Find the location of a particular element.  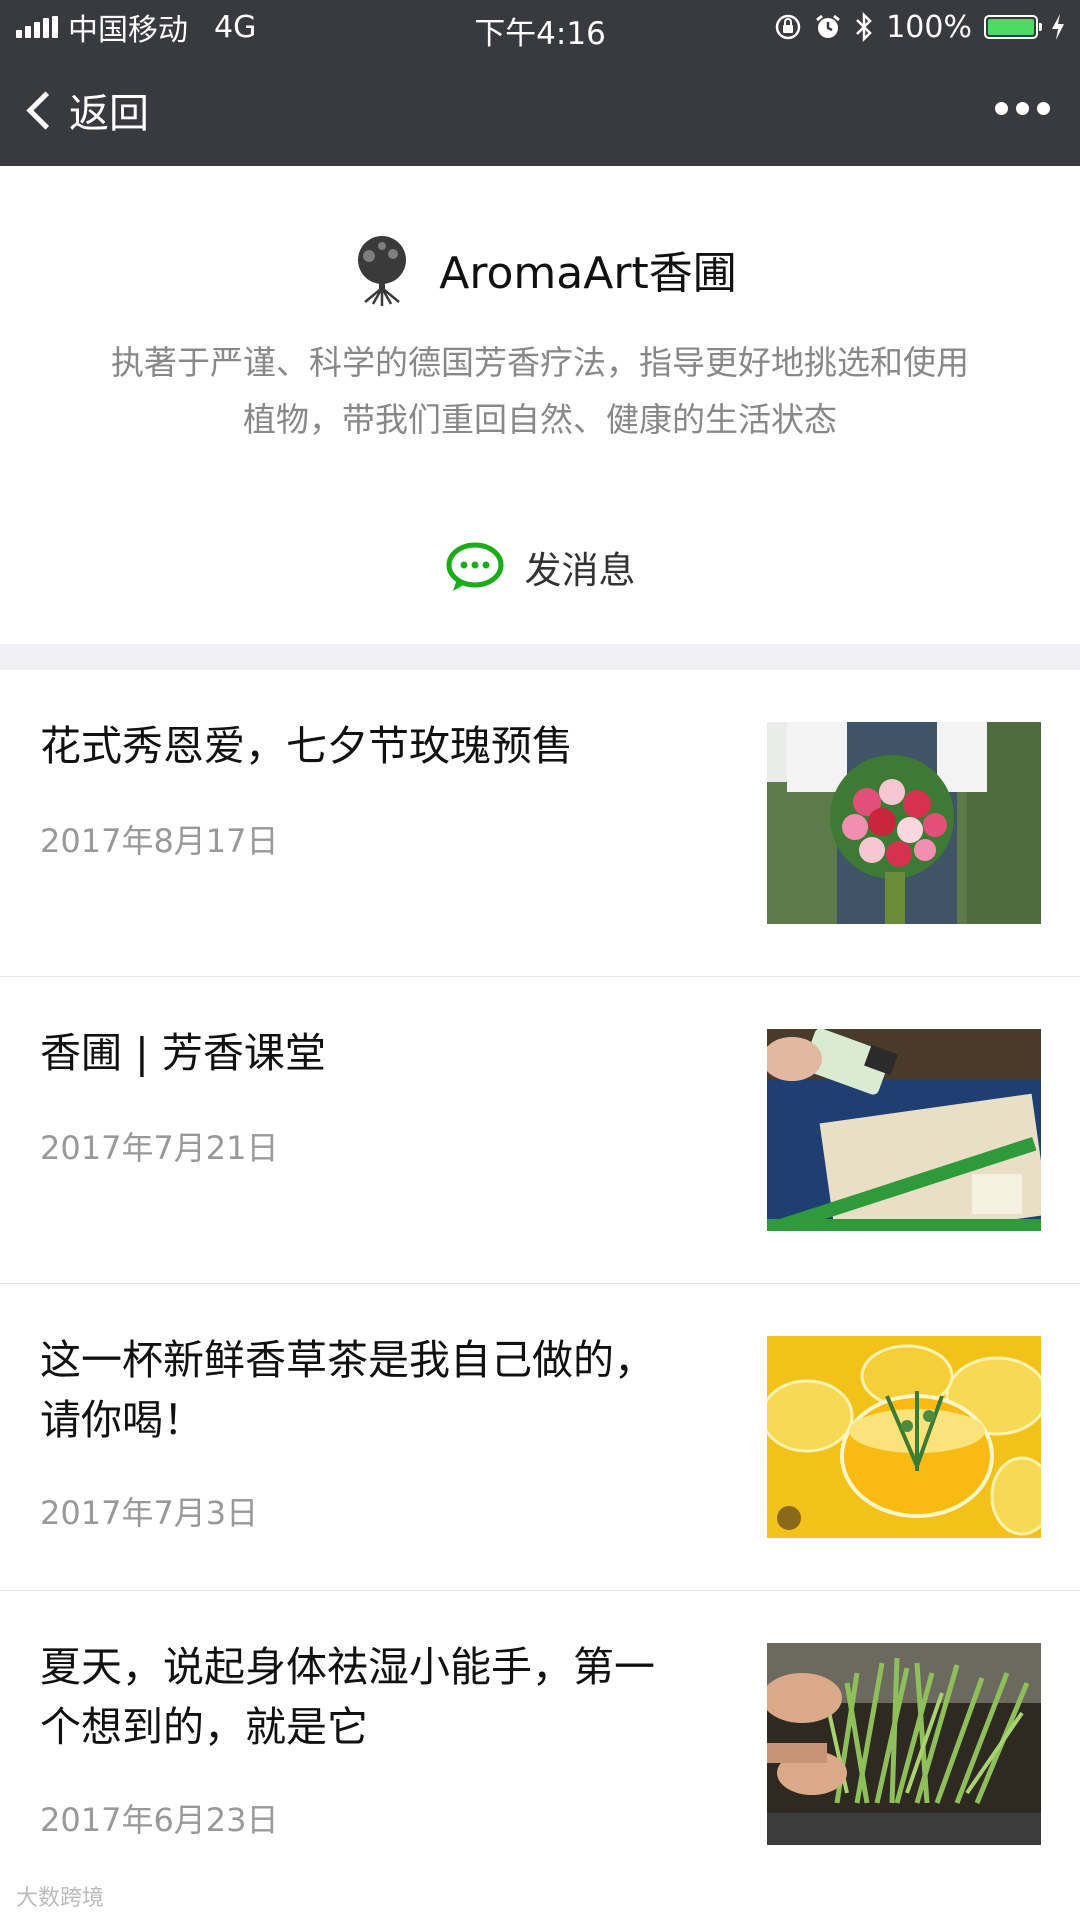

article-title: 花式秀恩爱，七夕节玫瑰预售 is located at coordinates (380, 746).